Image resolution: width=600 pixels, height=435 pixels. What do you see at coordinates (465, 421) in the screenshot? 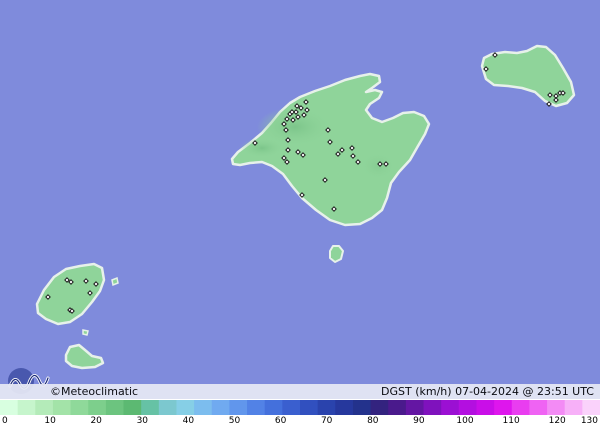
I see `color-scale-tick-label: 100` at bounding box center [465, 421].